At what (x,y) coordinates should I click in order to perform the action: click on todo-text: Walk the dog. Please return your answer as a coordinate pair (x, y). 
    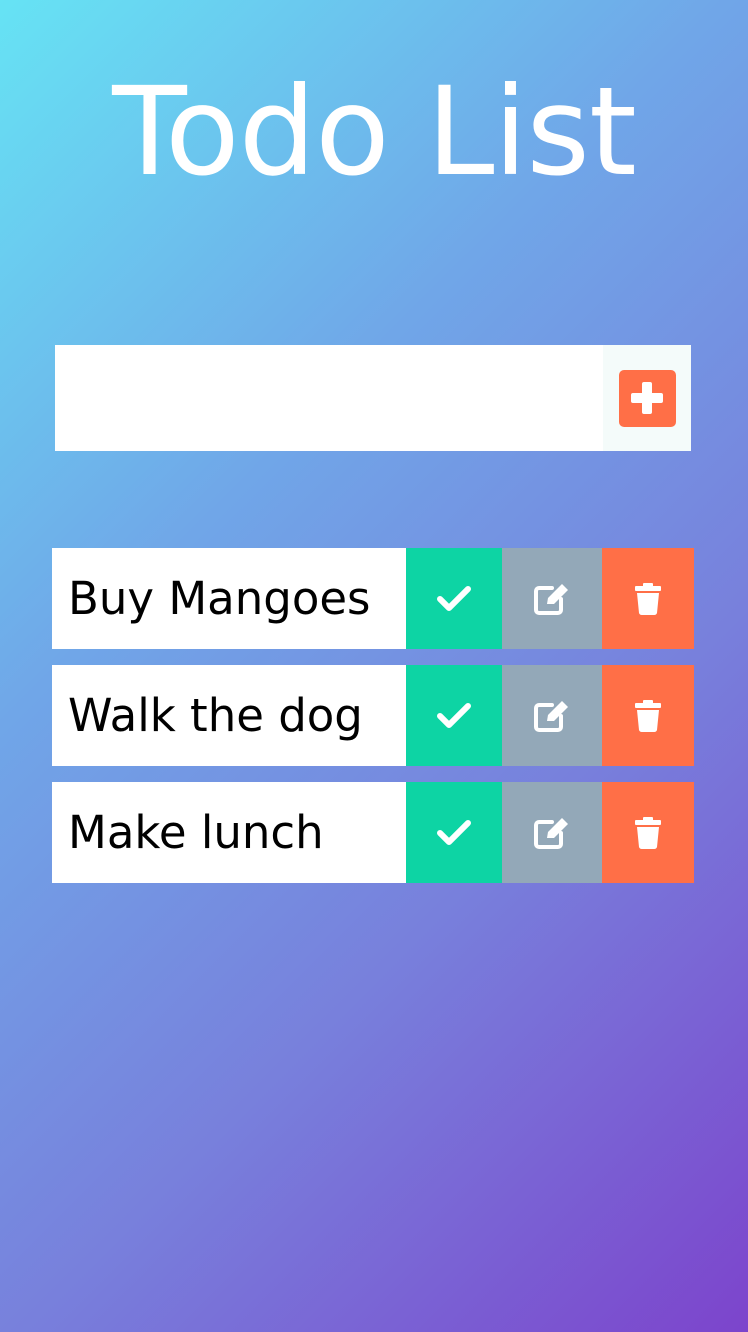
    Looking at the image, I should click on (229, 715).